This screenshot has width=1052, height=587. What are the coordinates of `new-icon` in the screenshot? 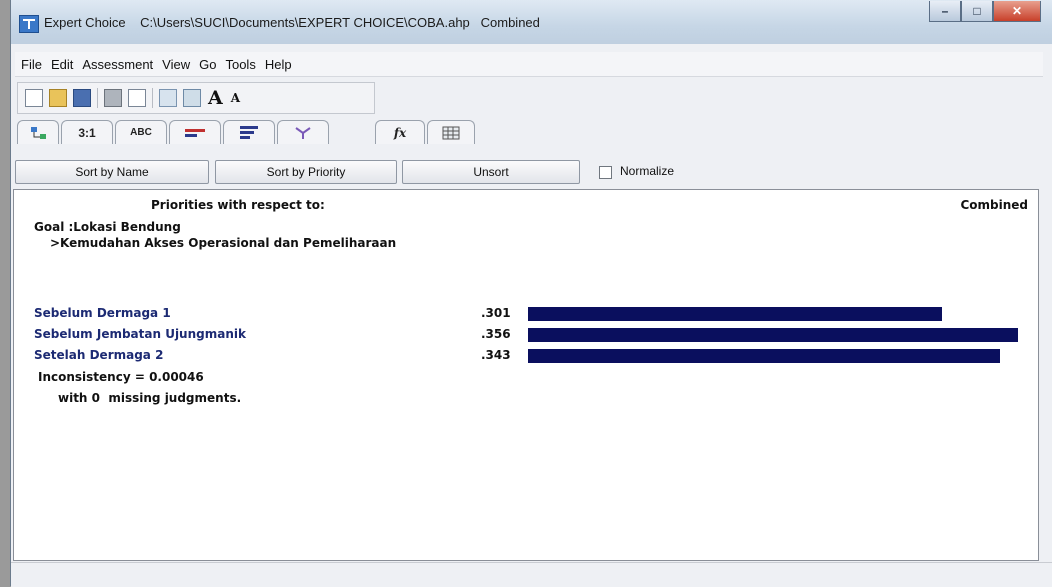 It's located at (34, 98).